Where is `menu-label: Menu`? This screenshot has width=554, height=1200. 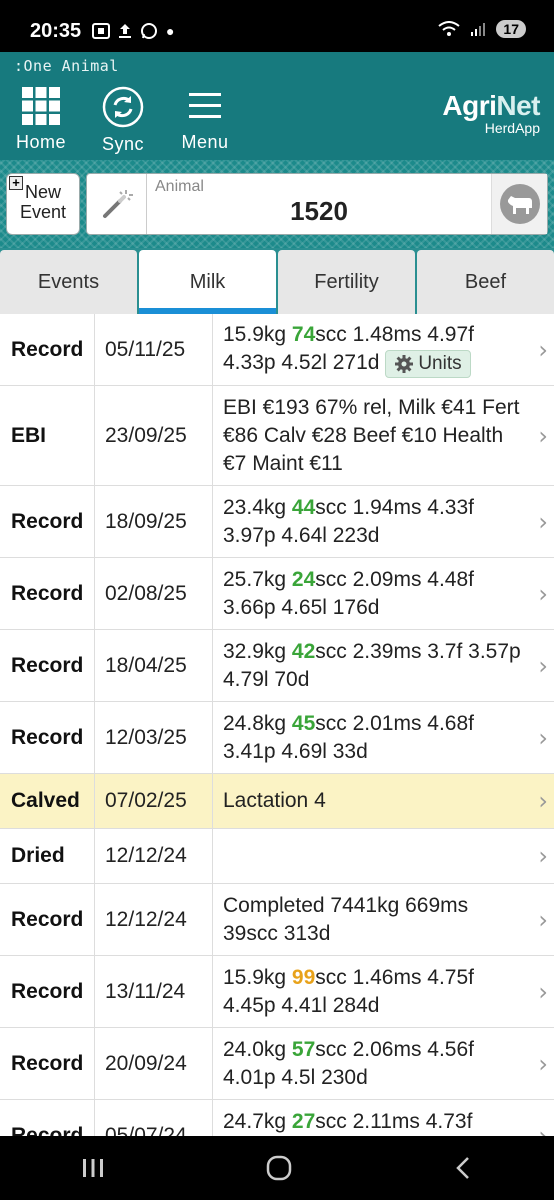 menu-label: Menu is located at coordinates (205, 142).